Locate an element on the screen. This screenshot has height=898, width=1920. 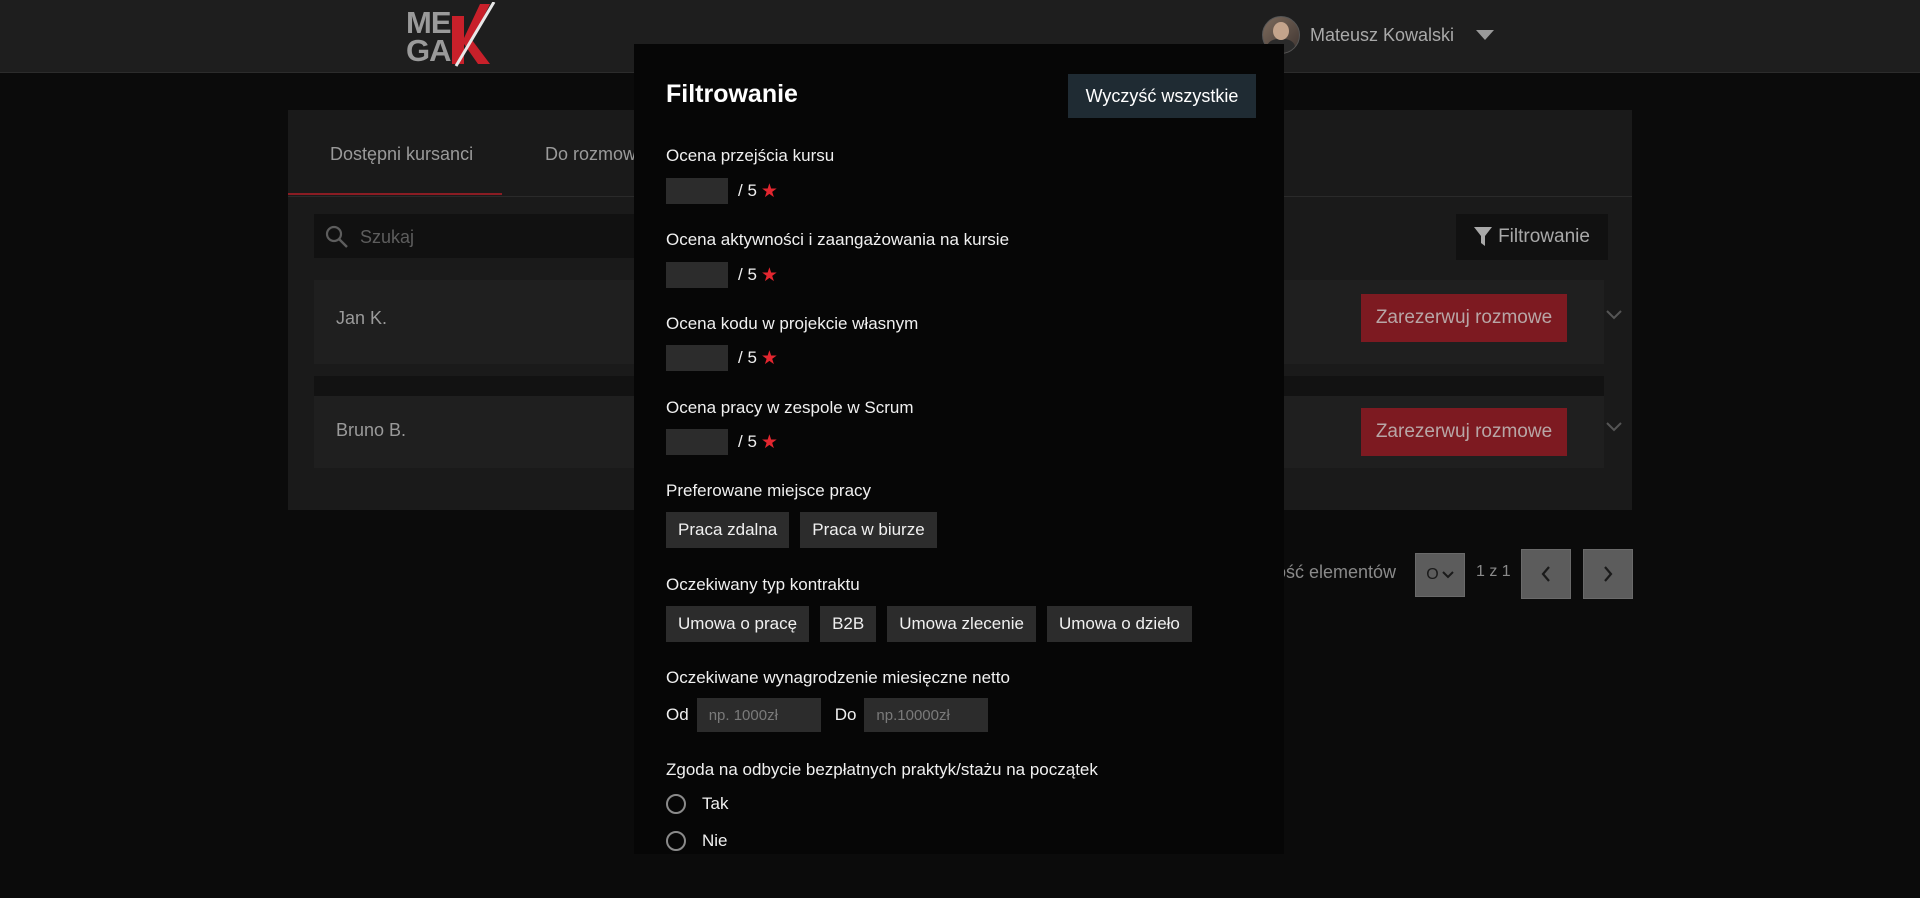
prev-page-button is located at coordinates (1546, 574).